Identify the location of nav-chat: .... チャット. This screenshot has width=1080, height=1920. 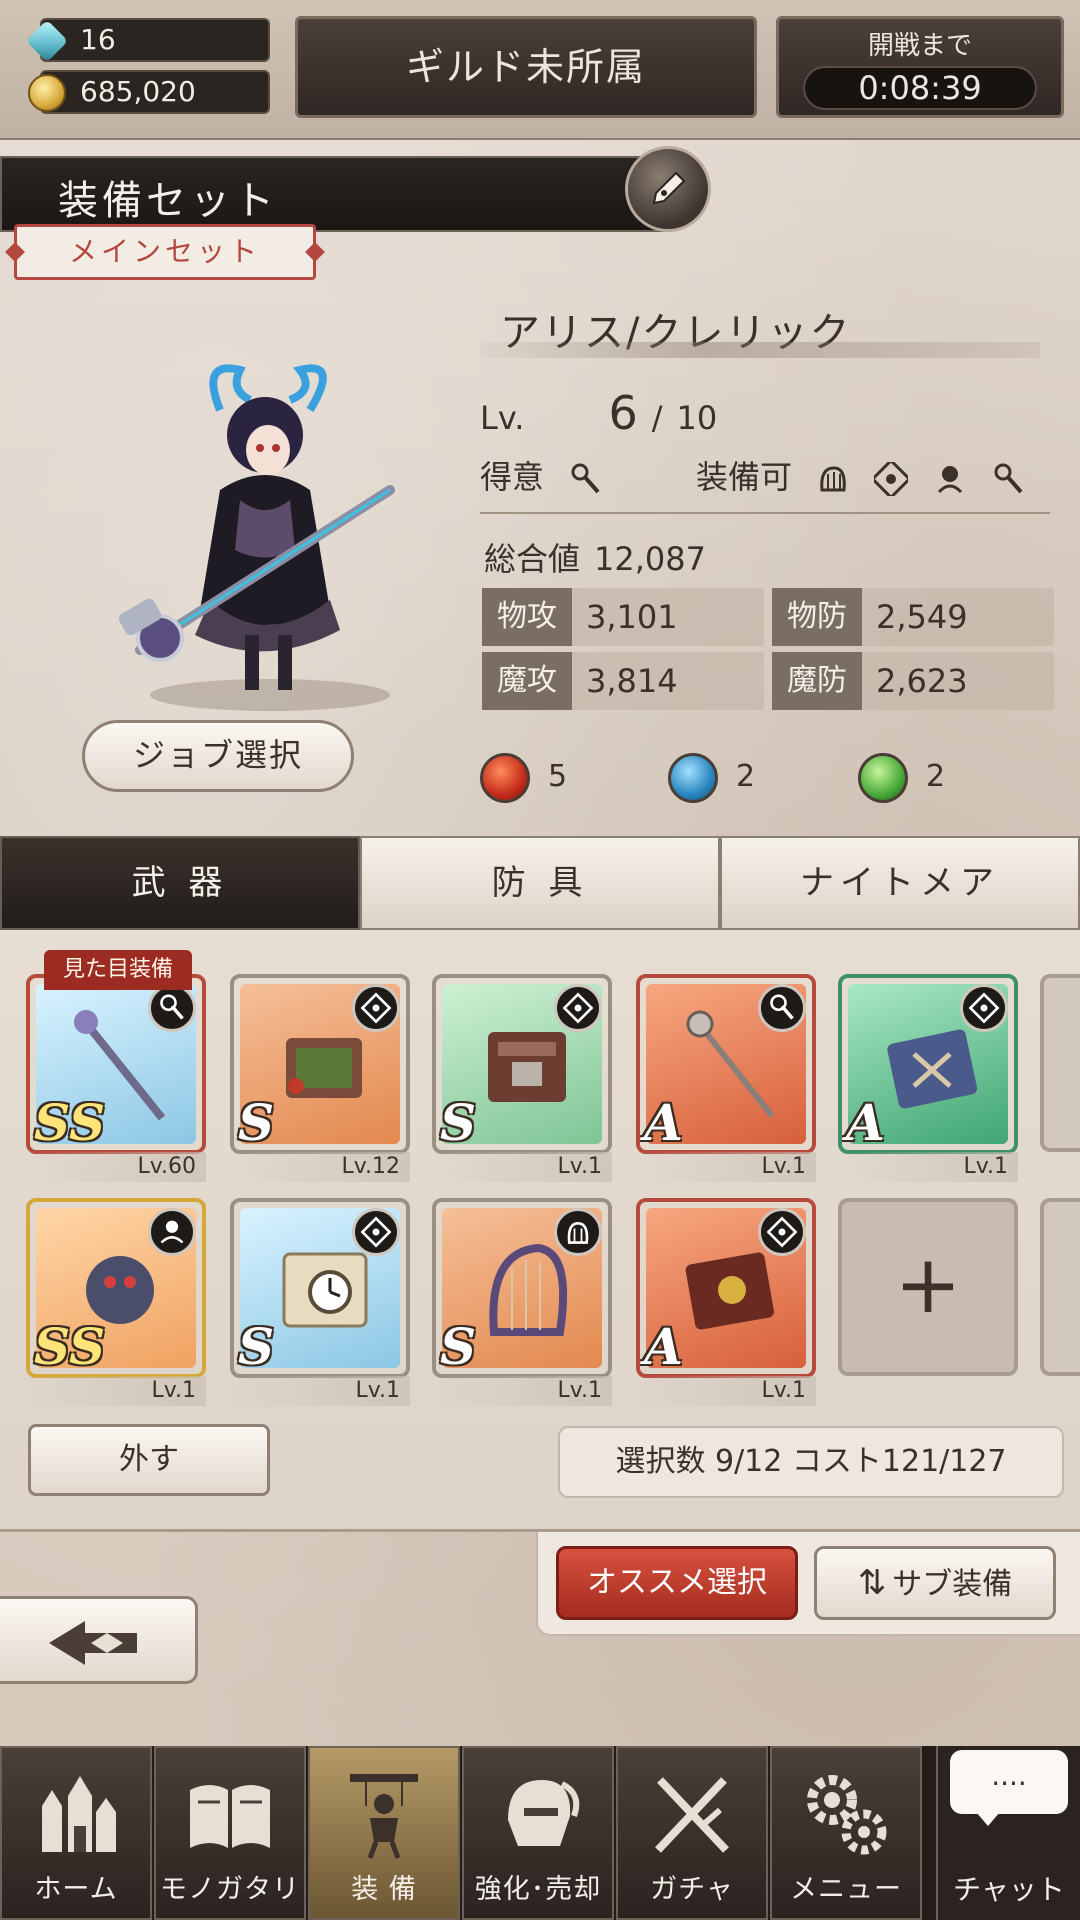
(1008, 1833).